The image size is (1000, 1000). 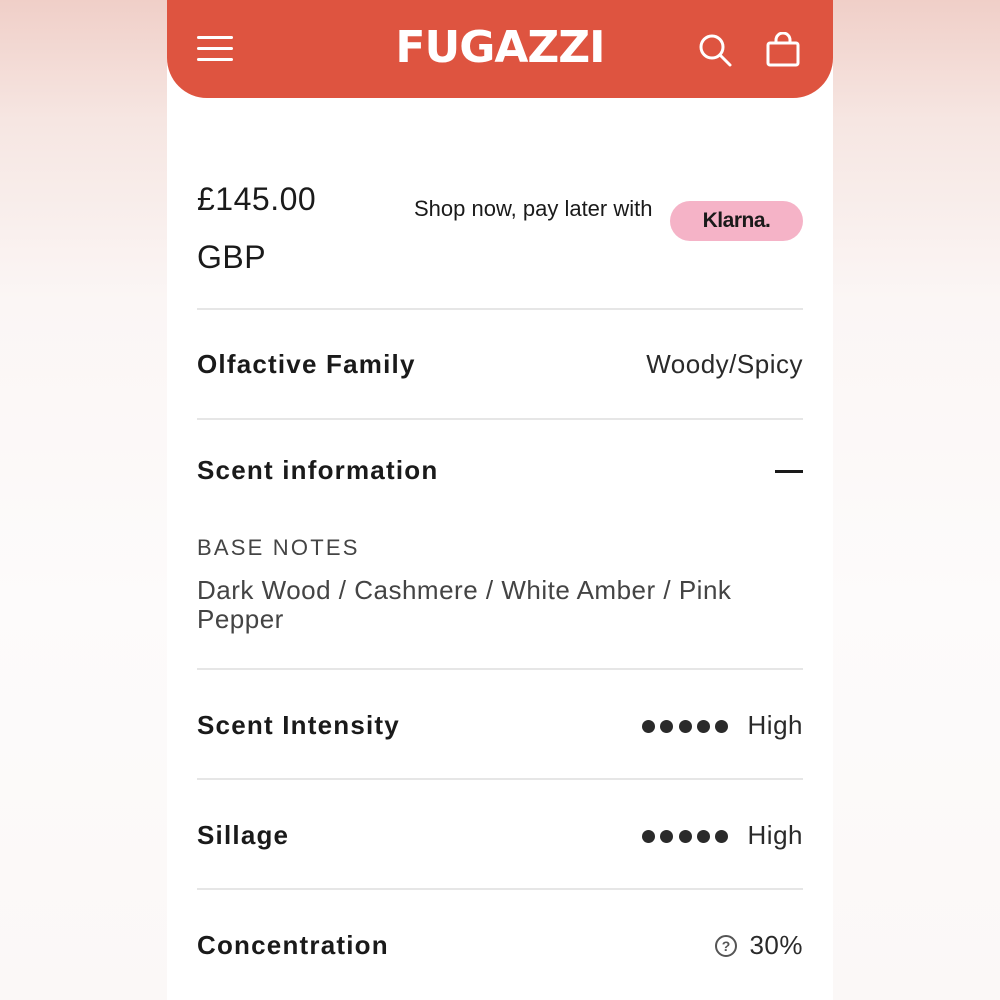 I want to click on shopping-bag-icon, so click(x=783, y=50).